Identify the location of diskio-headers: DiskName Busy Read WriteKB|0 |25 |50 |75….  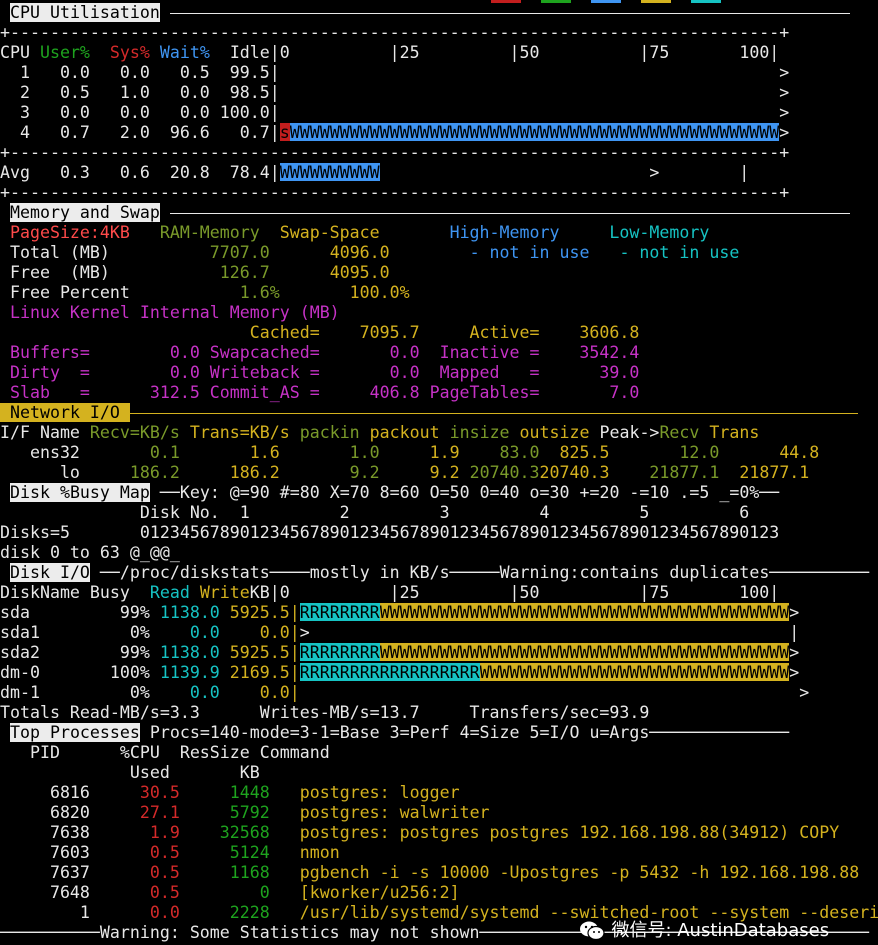
(390, 592).